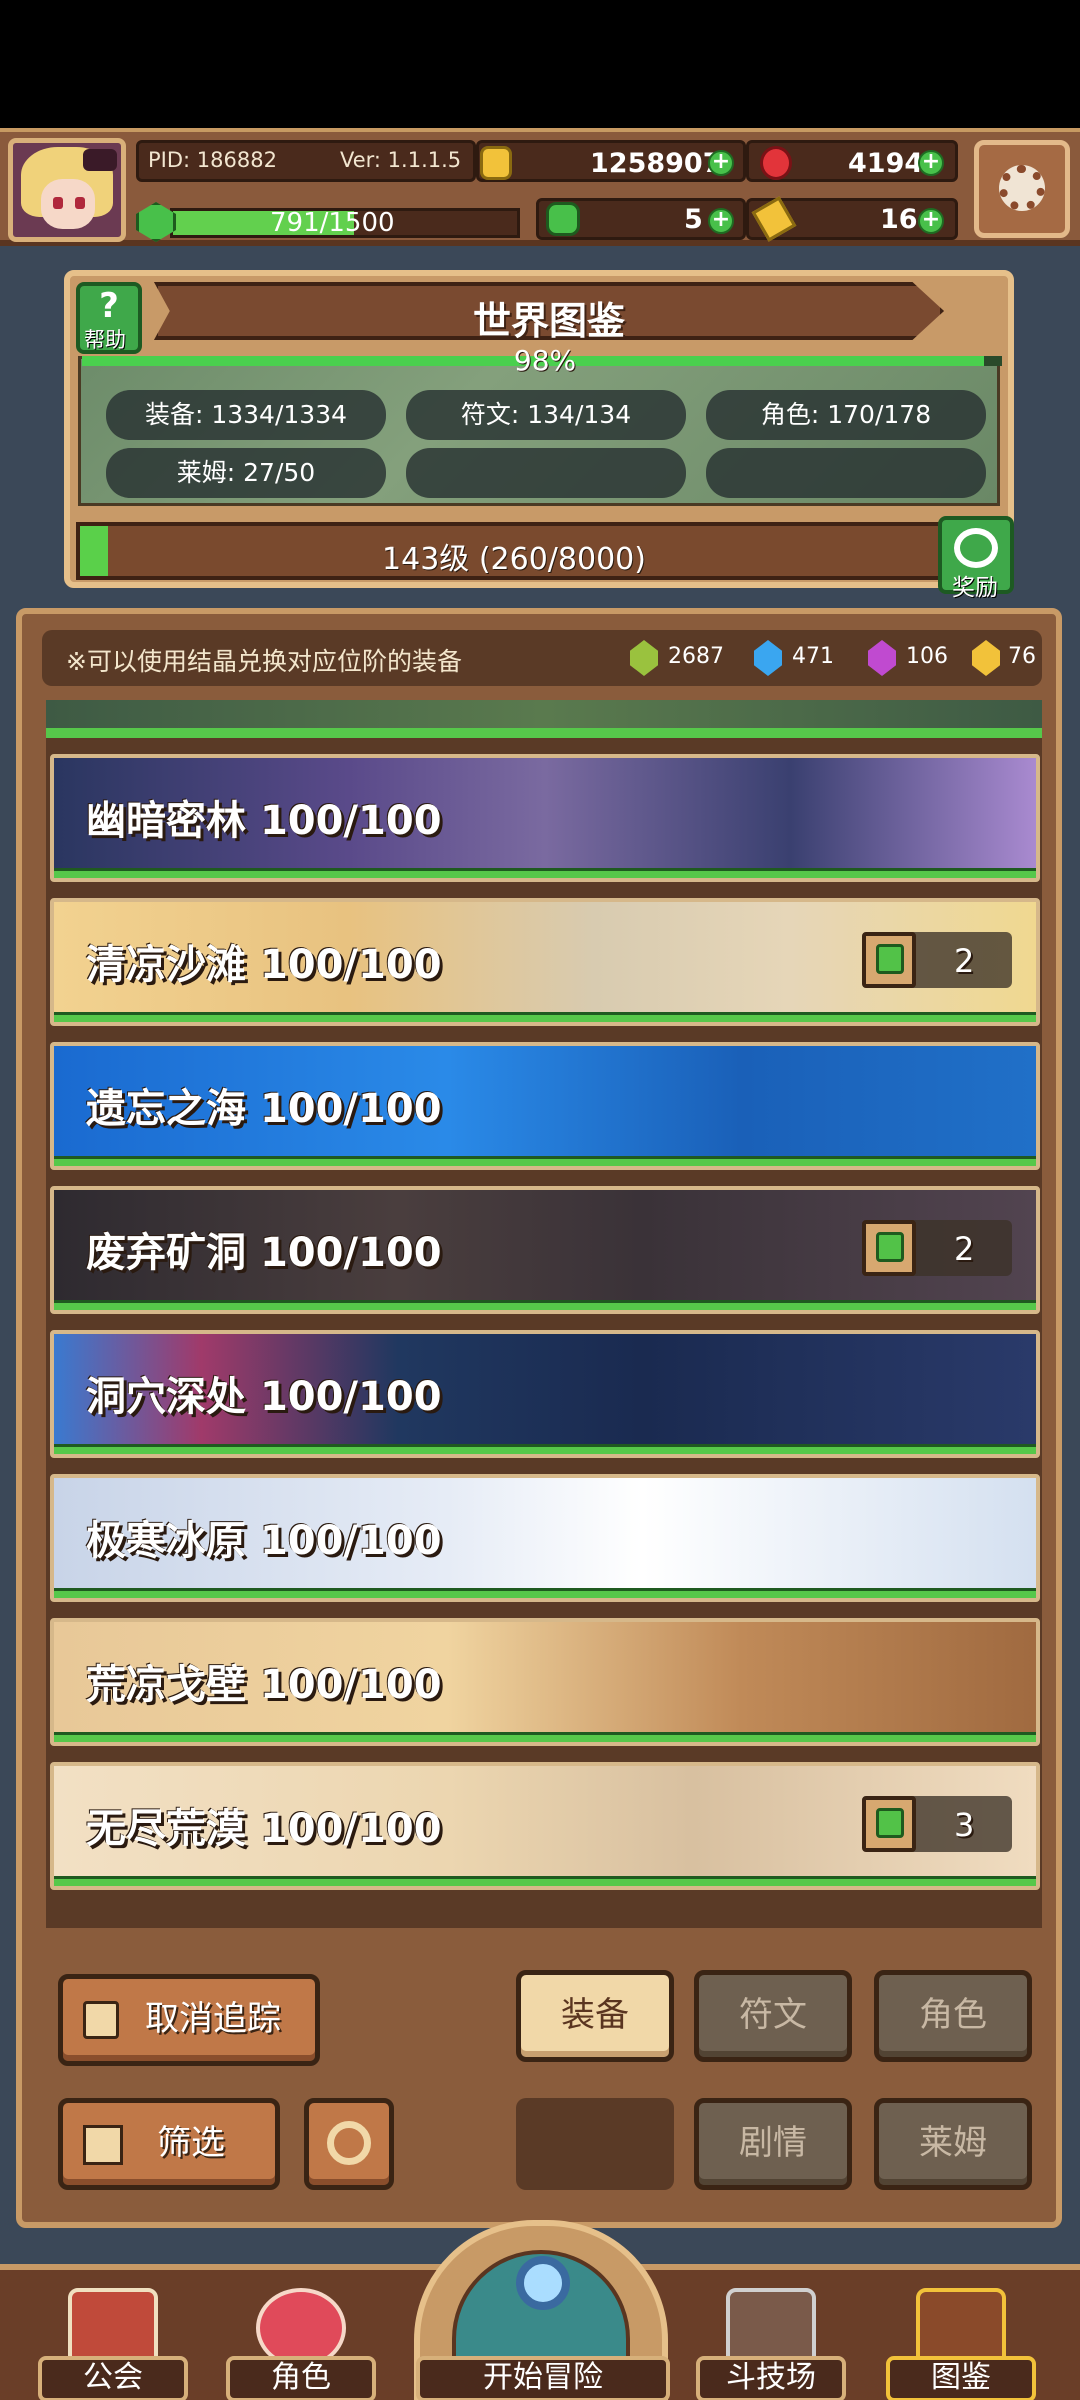  What do you see at coordinates (545, 1538) in the screenshot?
I see `area-card: 极寒冰原 100/100` at bounding box center [545, 1538].